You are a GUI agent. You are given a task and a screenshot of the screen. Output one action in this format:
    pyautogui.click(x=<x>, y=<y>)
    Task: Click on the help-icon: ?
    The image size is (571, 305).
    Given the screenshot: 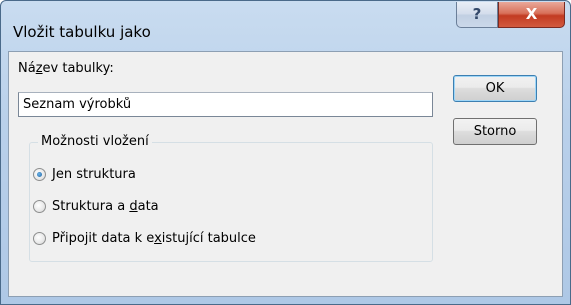 What is the action you would take?
    pyautogui.click(x=477, y=14)
    